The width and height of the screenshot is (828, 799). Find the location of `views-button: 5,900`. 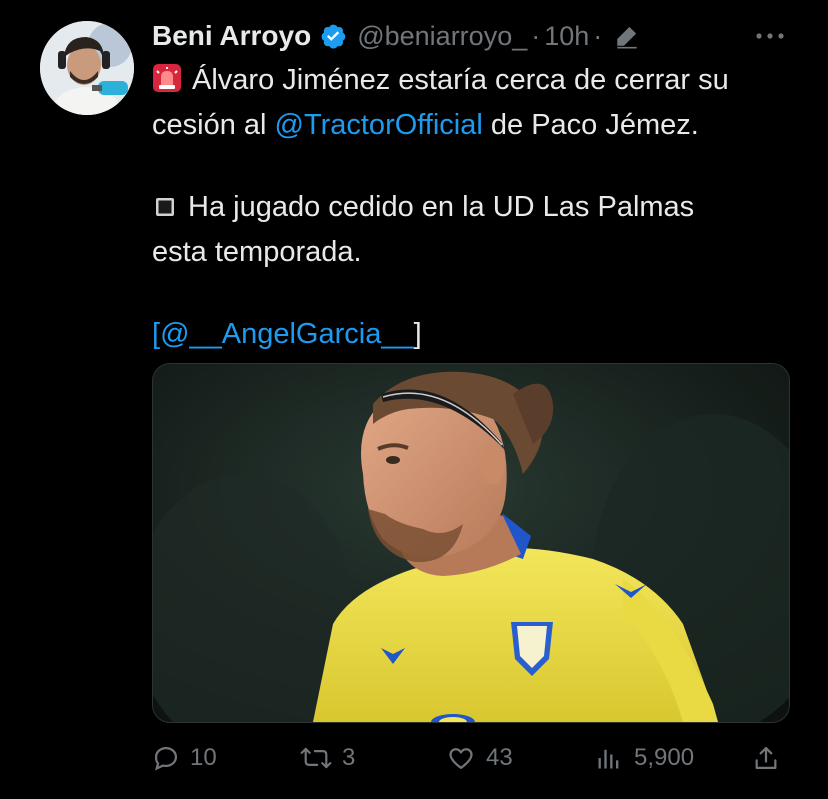

views-button: 5,900 is located at coordinates (644, 758).